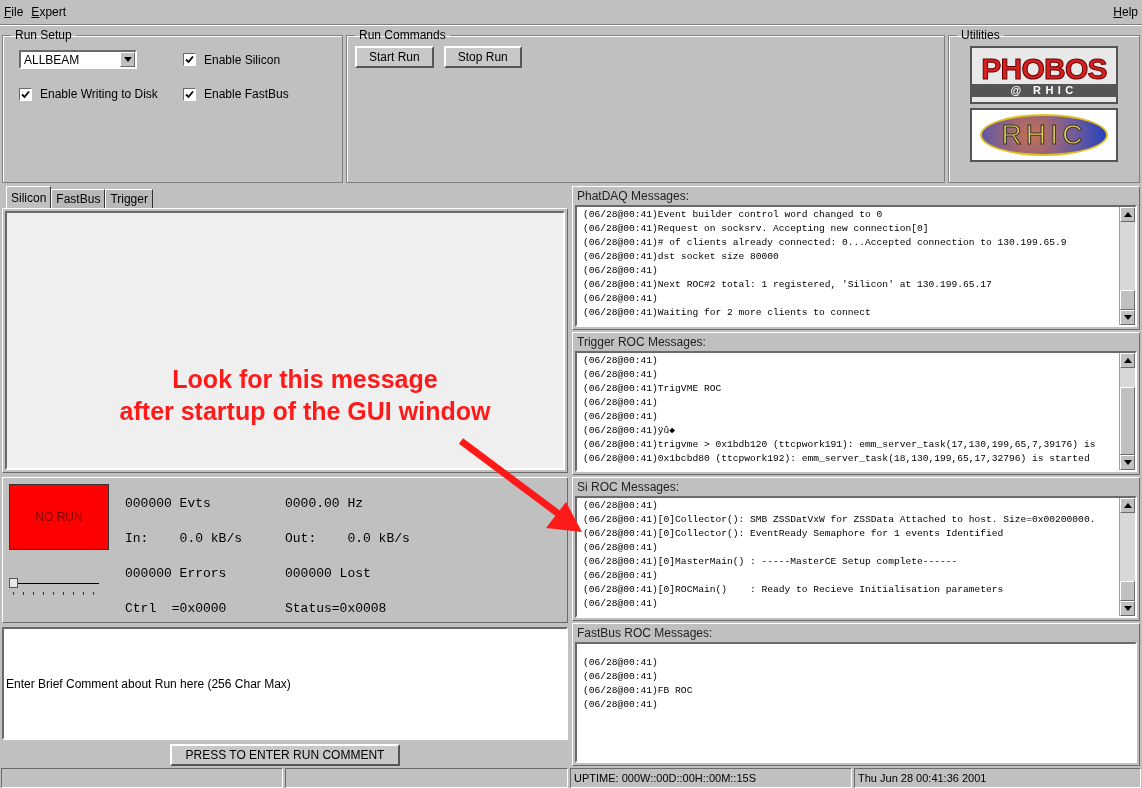  Describe the element at coordinates (336, 608) in the screenshot. I see `stat-text: Status=0x0008` at that location.